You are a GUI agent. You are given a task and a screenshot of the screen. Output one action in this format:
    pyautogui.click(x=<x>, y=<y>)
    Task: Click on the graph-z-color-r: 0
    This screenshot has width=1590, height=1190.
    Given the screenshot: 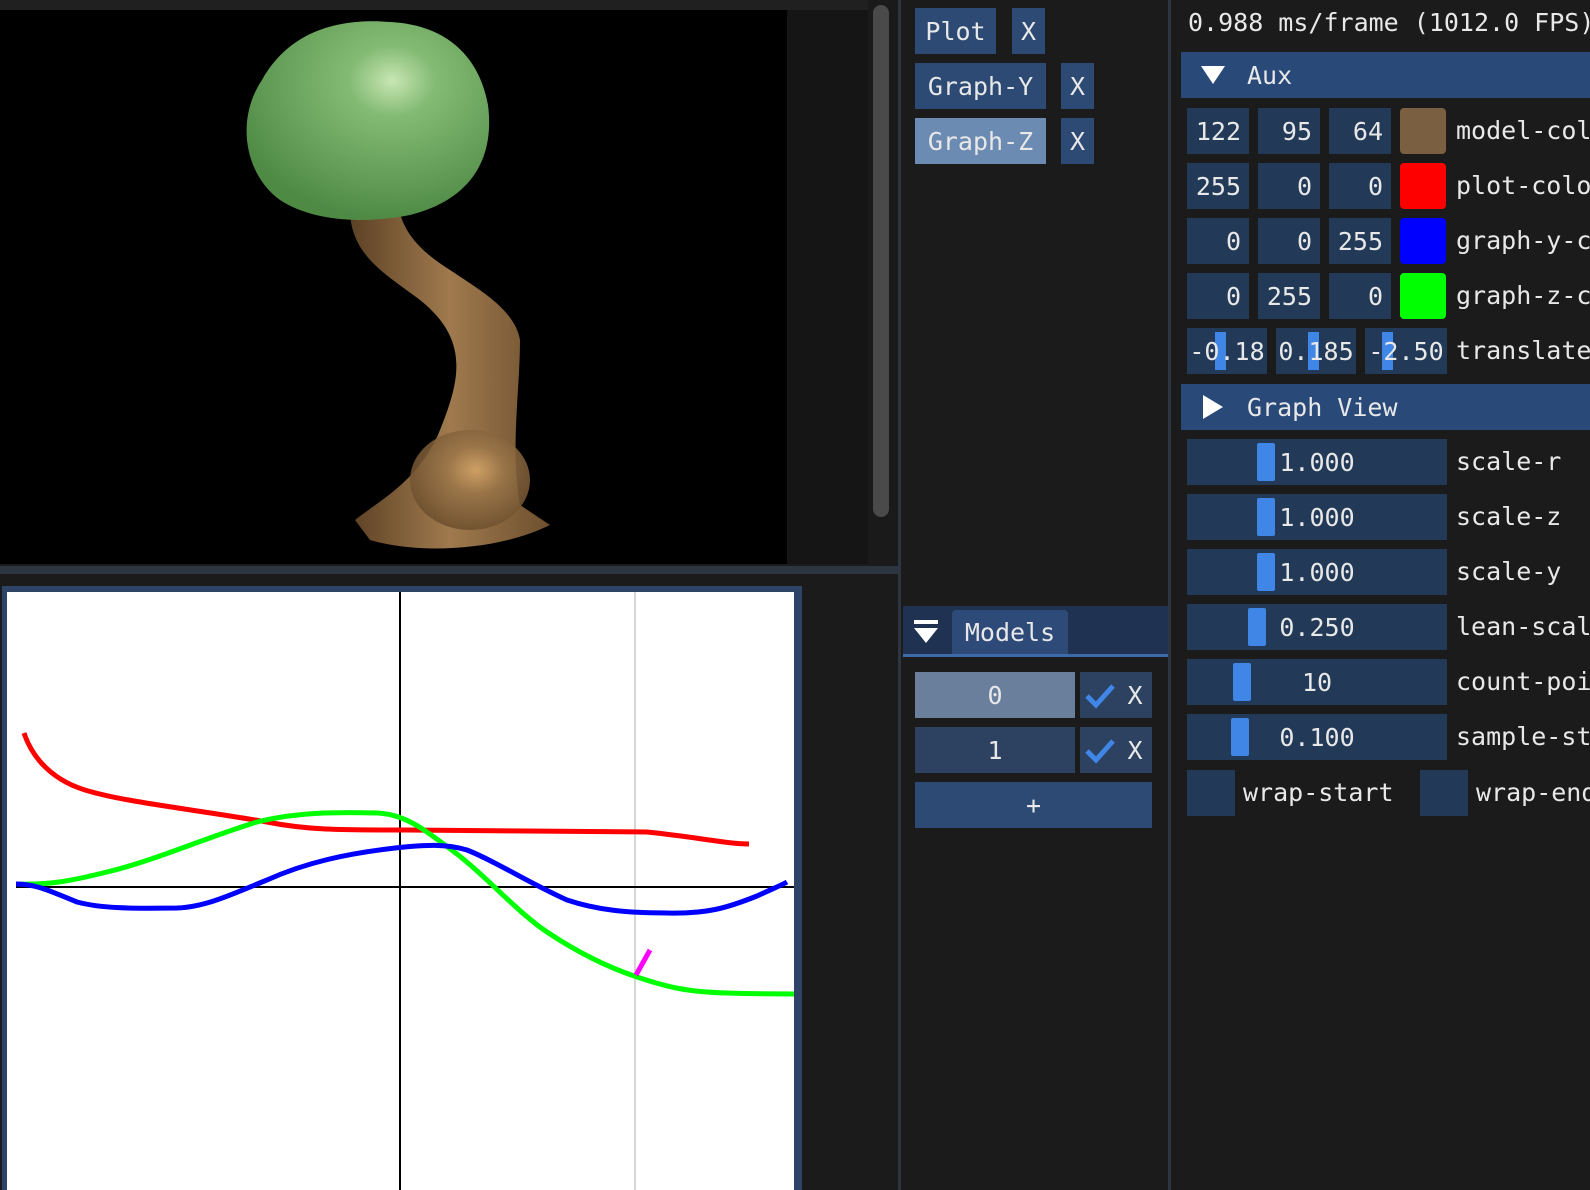 What is the action you would take?
    pyautogui.click(x=1218, y=296)
    